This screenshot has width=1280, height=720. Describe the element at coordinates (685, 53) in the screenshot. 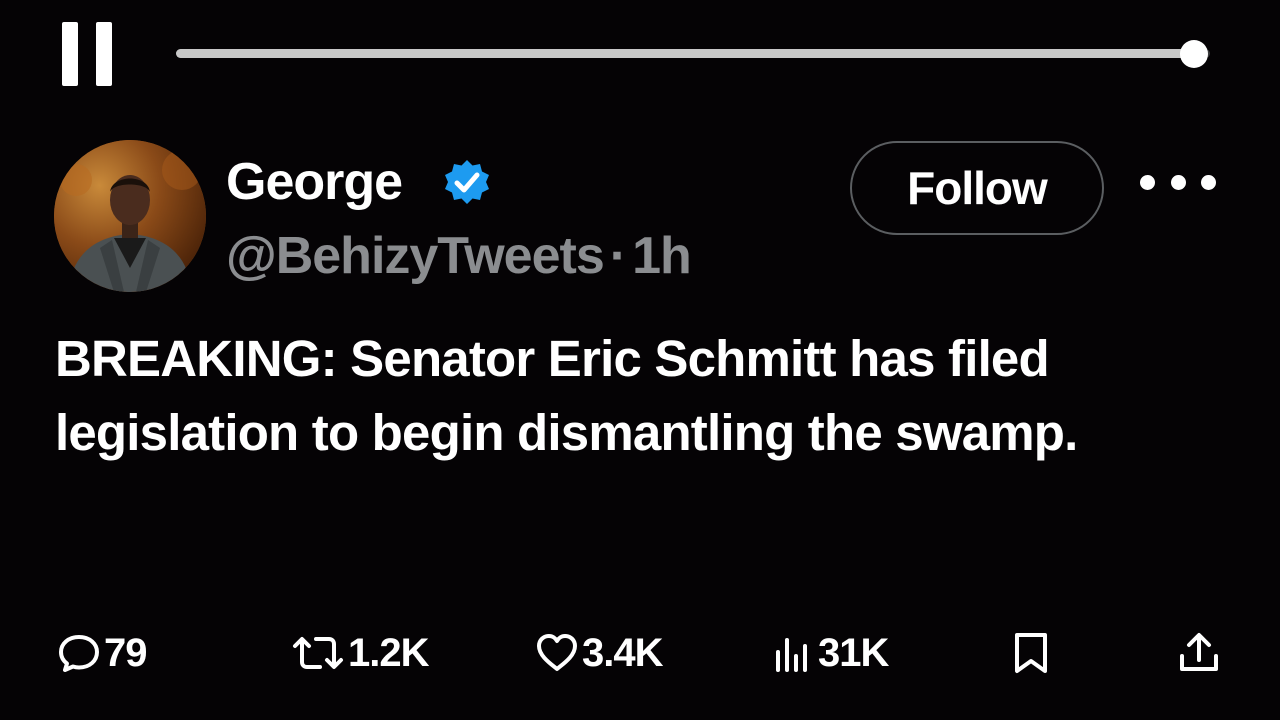

I see `progress-fill` at that location.